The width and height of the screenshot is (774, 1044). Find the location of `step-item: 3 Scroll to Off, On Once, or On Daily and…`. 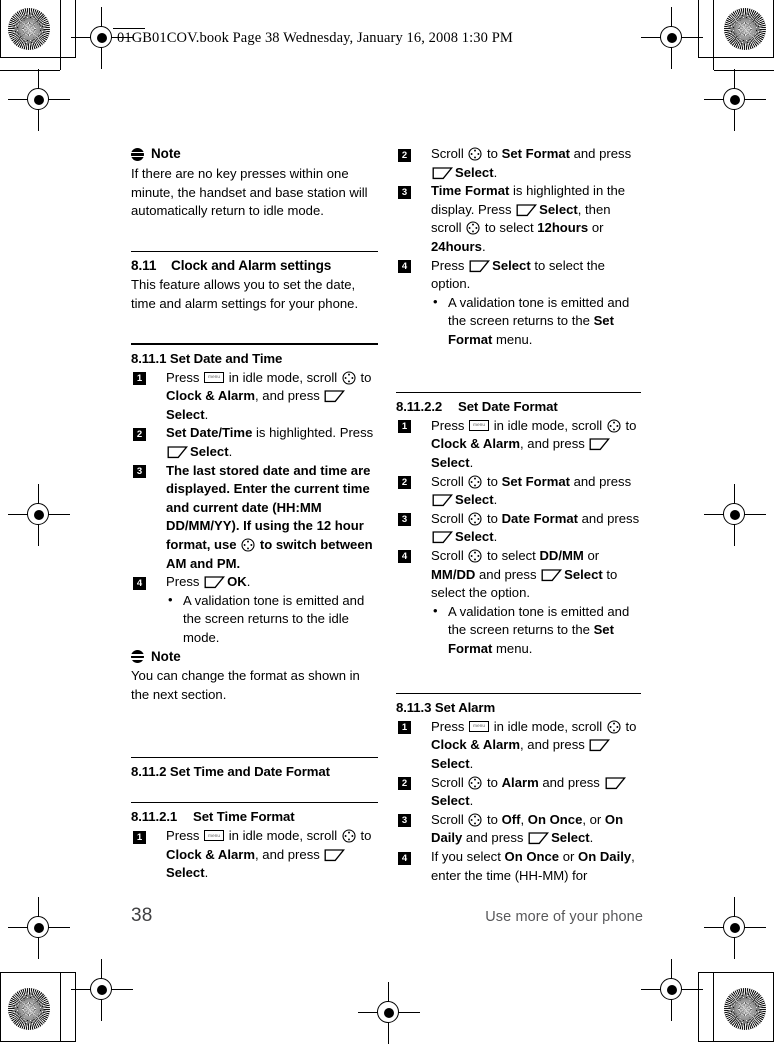

step-item: 3 Scroll to Off, On Once, or On Daily and… is located at coordinates (519, 829).